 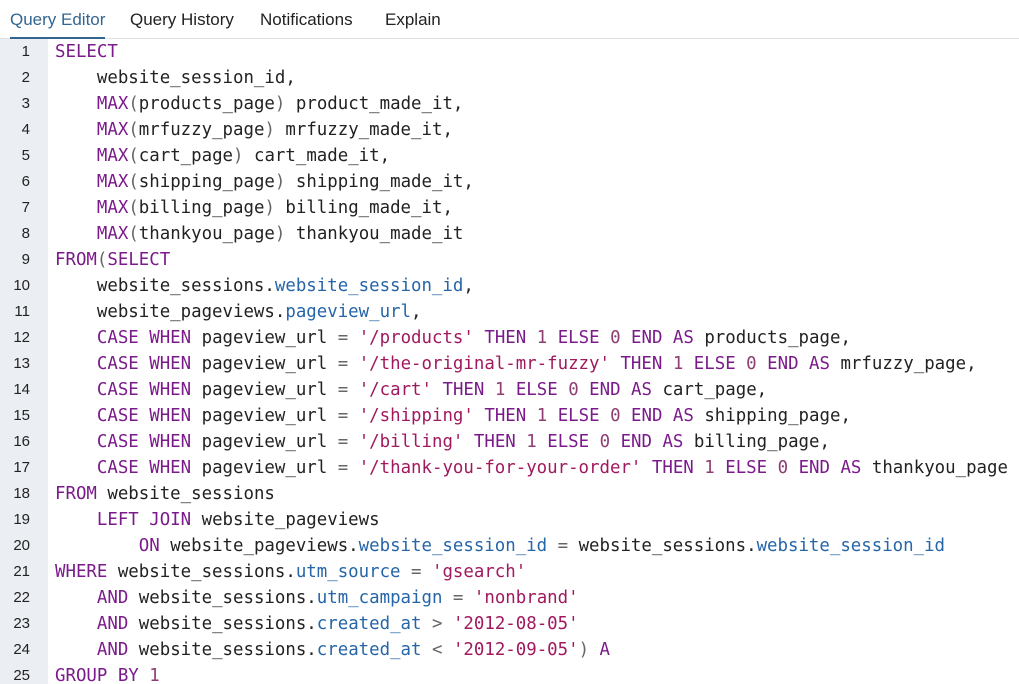 I want to click on code-text: MAX(mrfuzzy_page) mrfuzzy_made_it,, so click(x=254, y=130).